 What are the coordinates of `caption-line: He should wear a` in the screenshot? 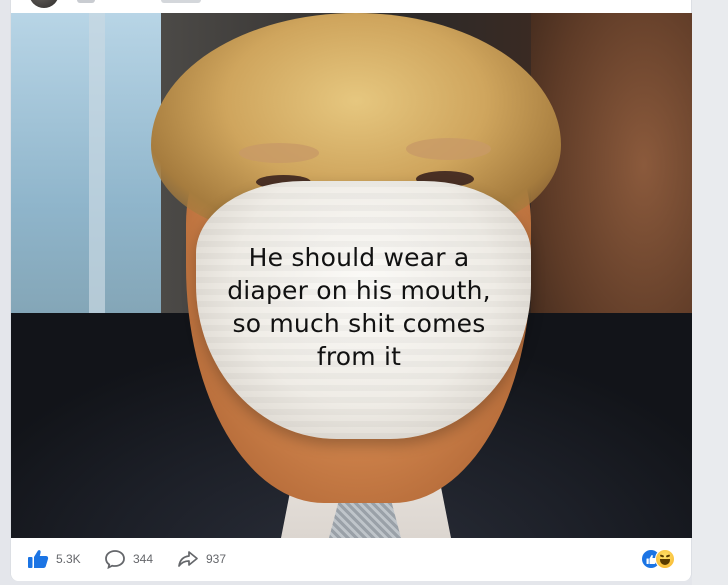 It's located at (359, 257).